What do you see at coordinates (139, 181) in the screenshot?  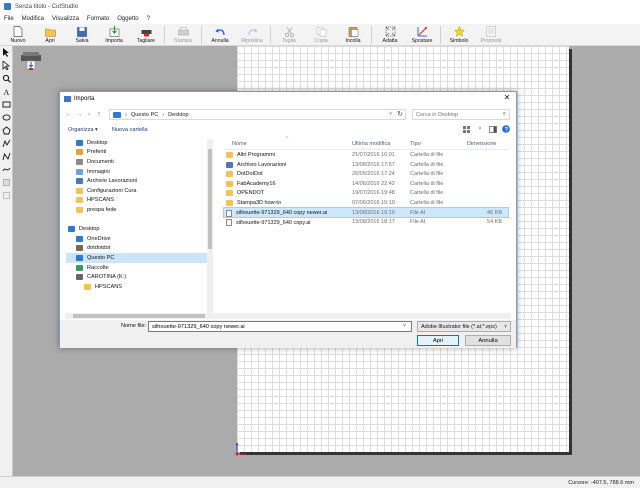 I see `nav-item-archivio-lavorazioni: Archivio Lavorazioni` at bounding box center [139, 181].